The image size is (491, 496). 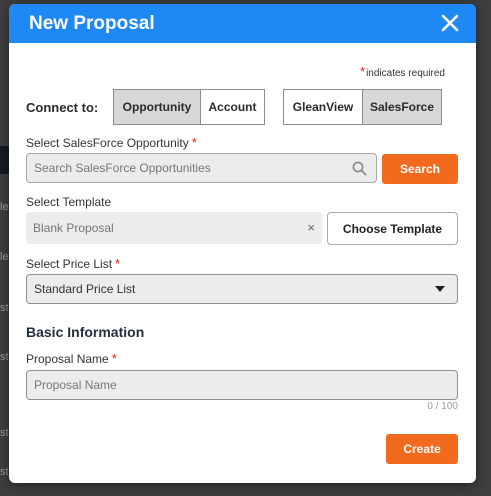 What do you see at coordinates (157, 107) in the screenshot?
I see `opportunity-option: Opportunity` at bounding box center [157, 107].